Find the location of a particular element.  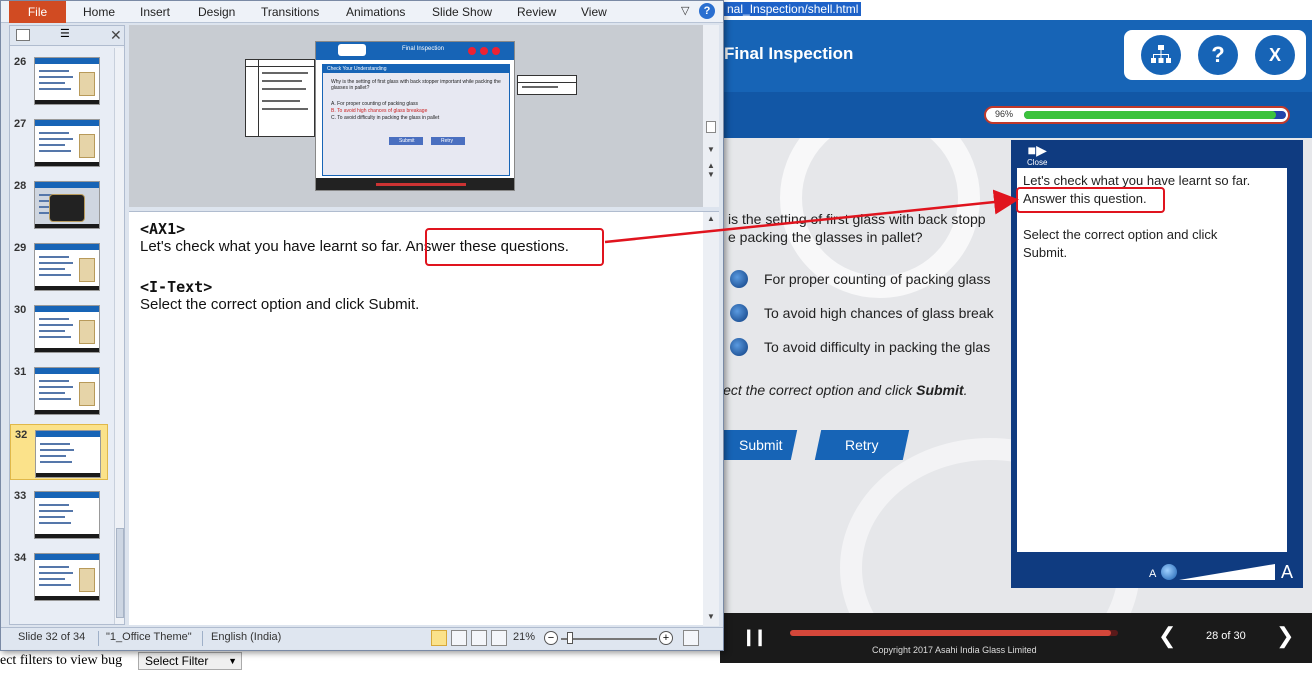

transcript-close-button: ■▶ Close is located at coordinates (1037, 154).